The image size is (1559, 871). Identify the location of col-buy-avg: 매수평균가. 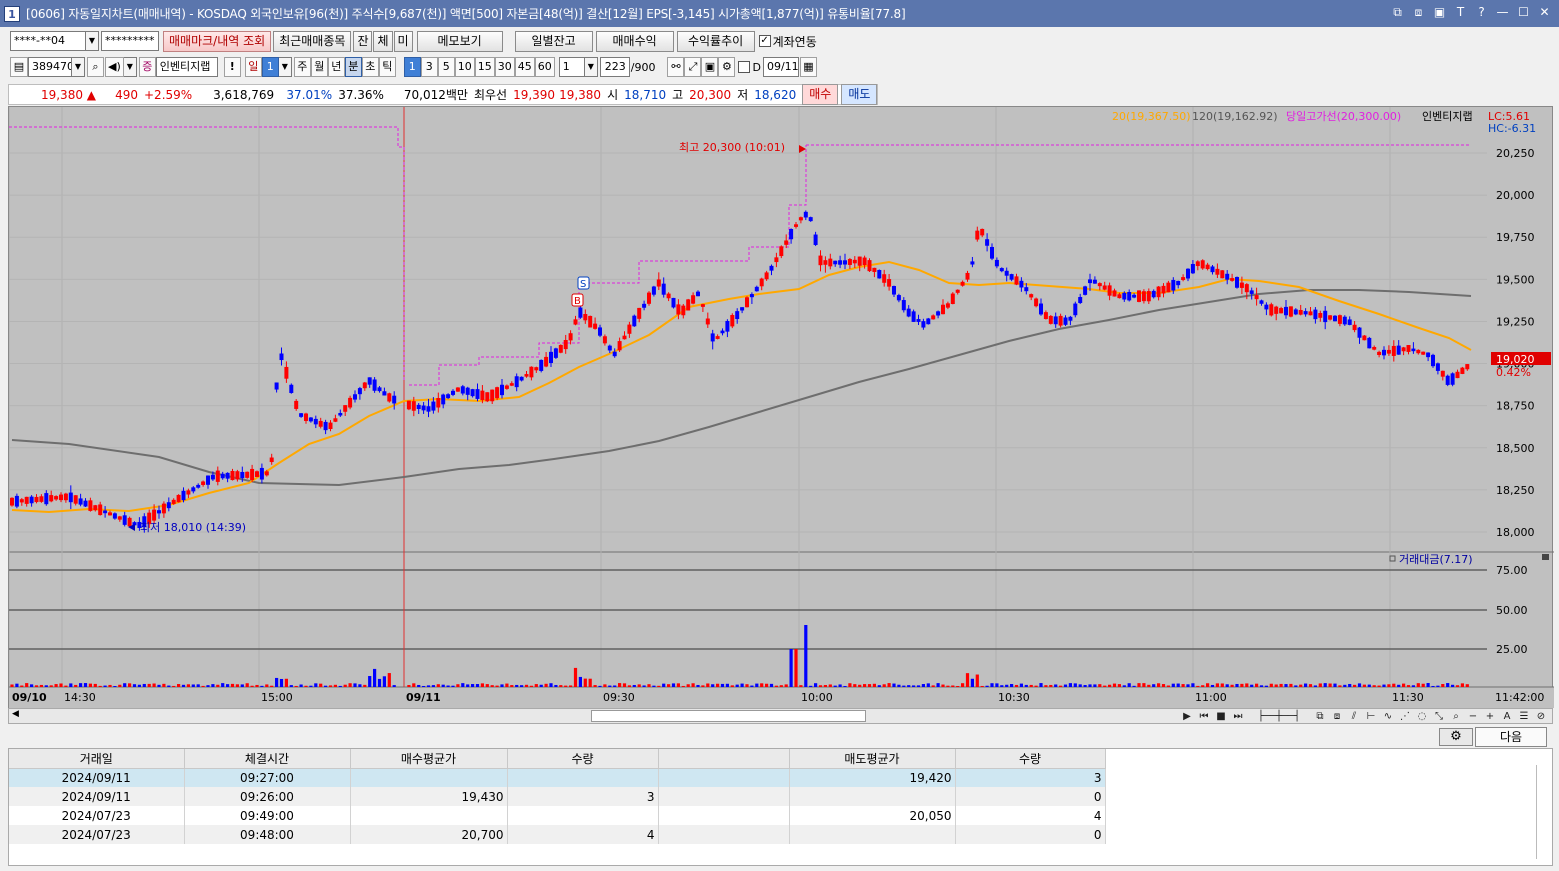
(429, 759).